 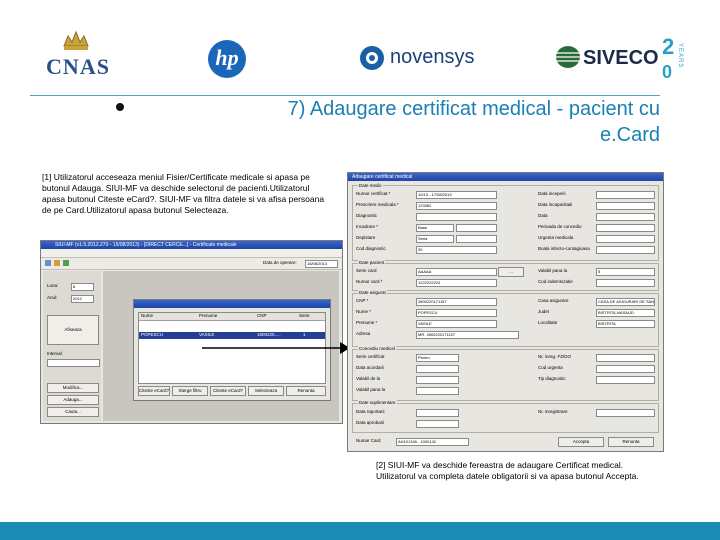 I want to click on boala-label: Boala infecto-contagioasa, so click(x=564, y=248).